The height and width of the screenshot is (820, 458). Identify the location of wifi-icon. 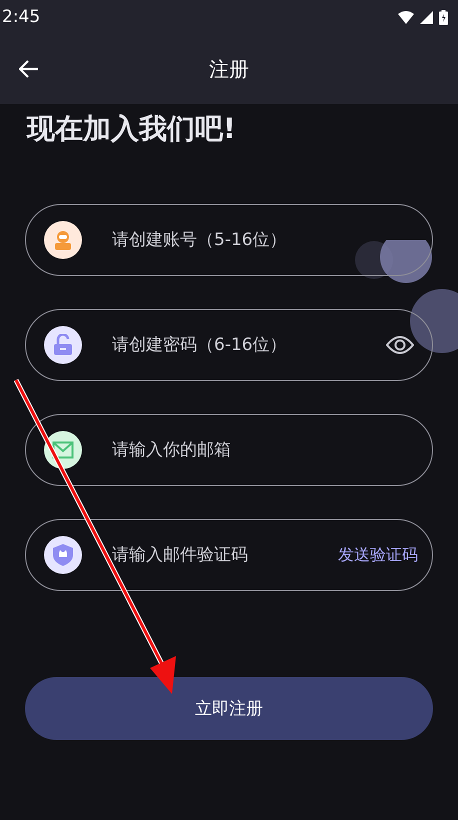
(406, 17).